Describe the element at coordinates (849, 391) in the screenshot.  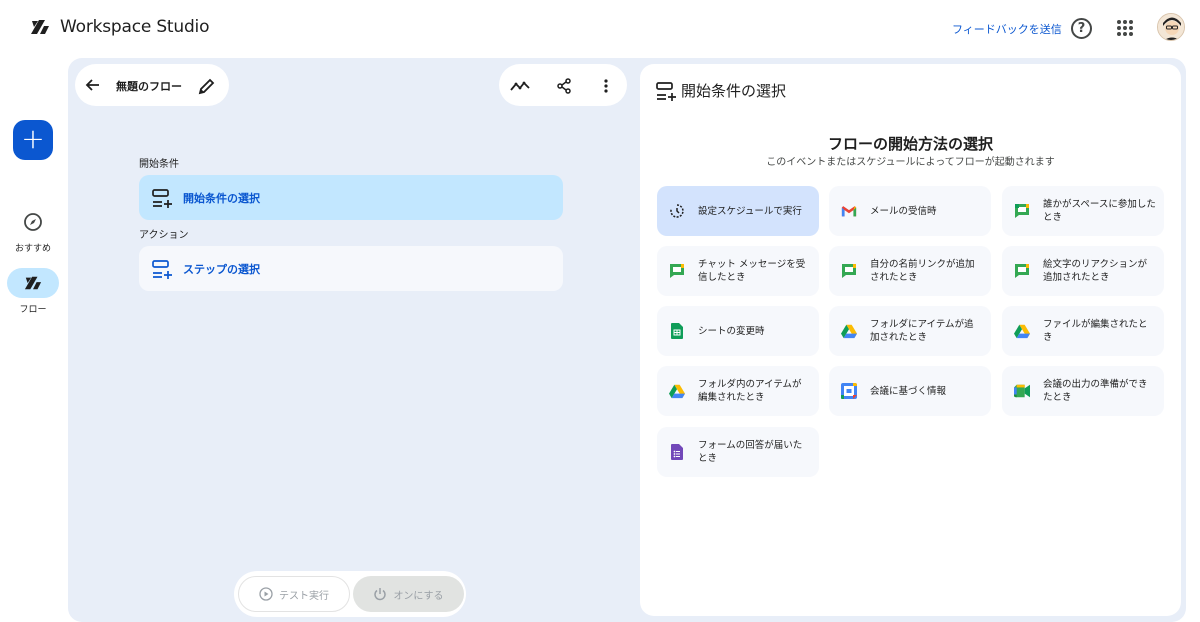
I see `calendar-icon` at that location.